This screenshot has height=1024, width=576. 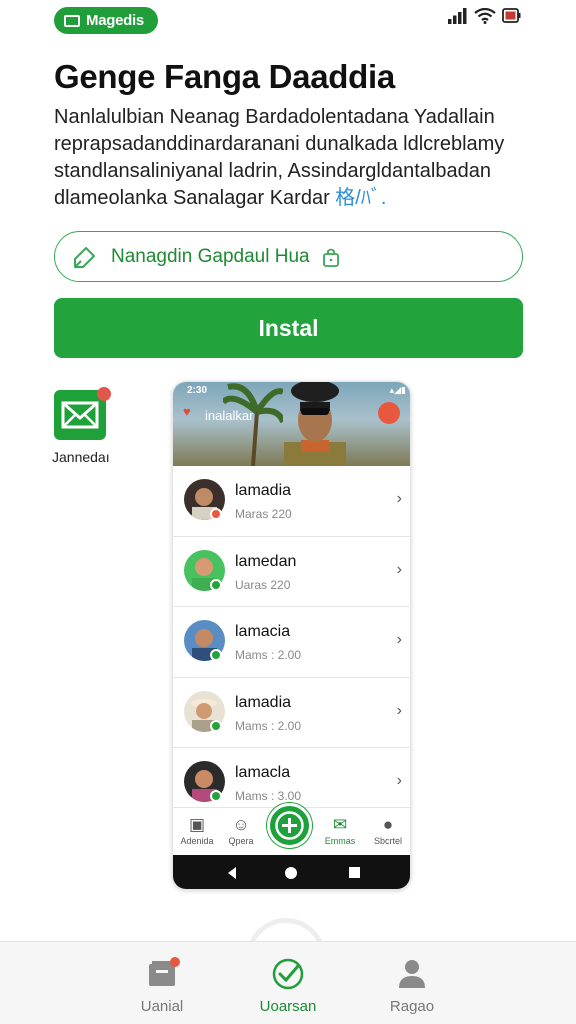 What do you see at coordinates (388, 824) in the screenshot?
I see `profile-avatar-icon: ●` at bounding box center [388, 824].